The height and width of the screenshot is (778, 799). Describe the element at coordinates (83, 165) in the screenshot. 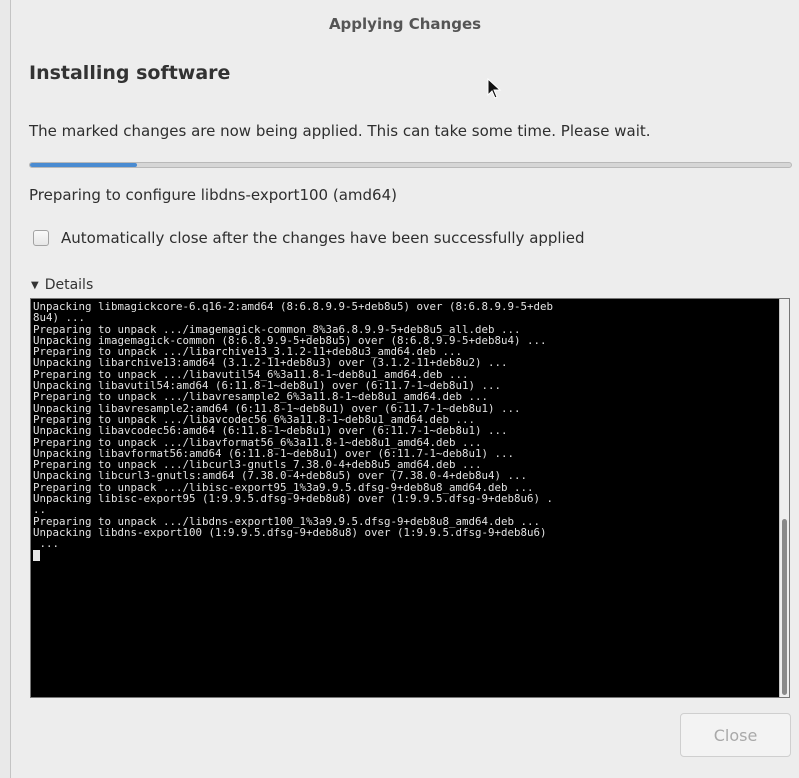

I see `progress-fill` at that location.